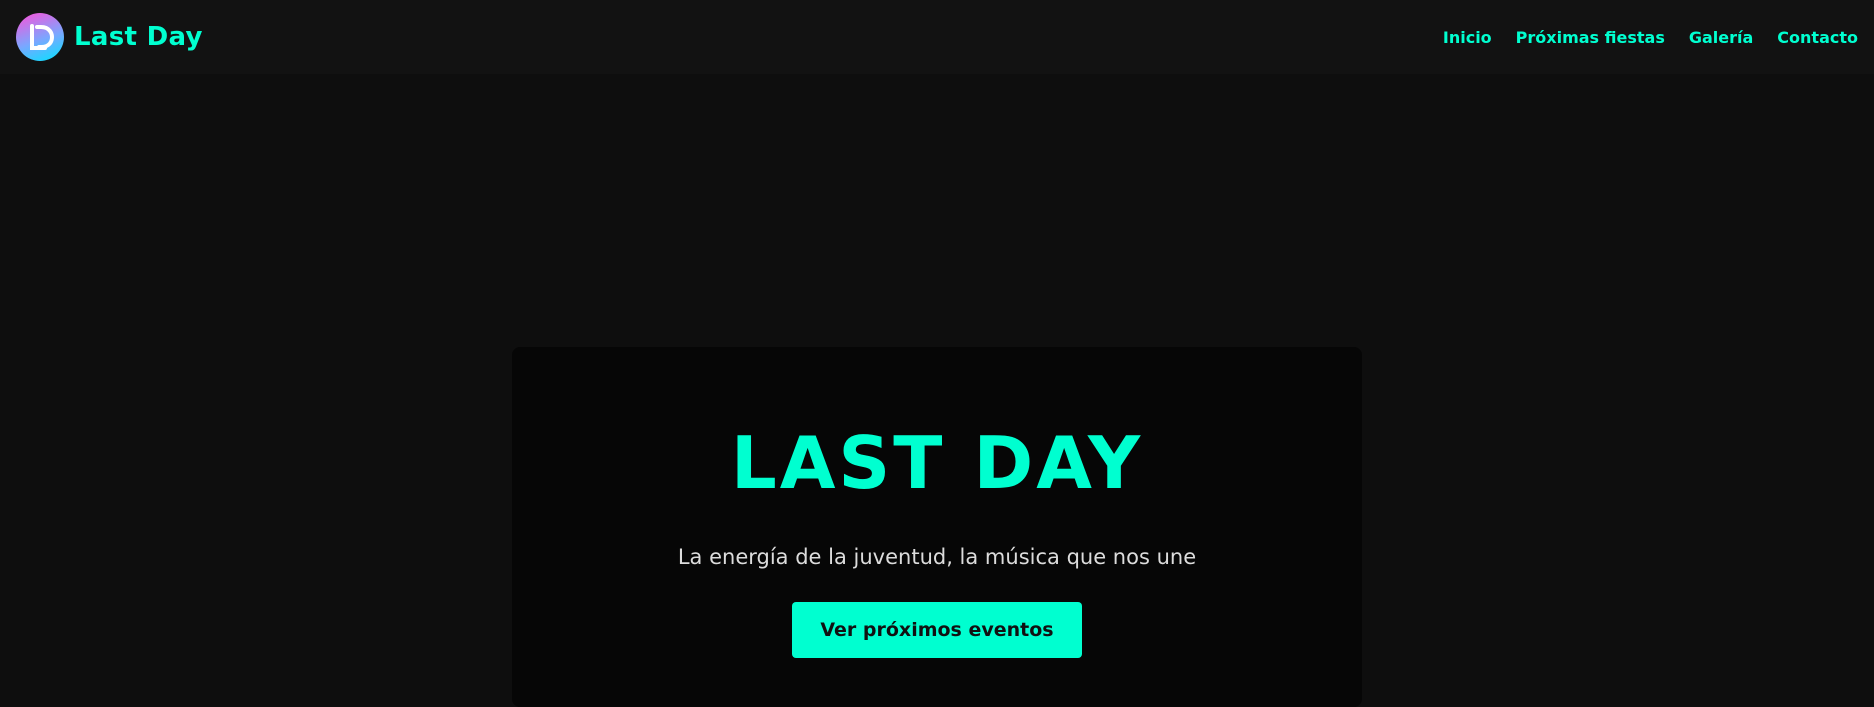 This screenshot has width=1874, height=707. What do you see at coordinates (138, 37) in the screenshot?
I see `brand-name: Last Day` at bounding box center [138, 37].